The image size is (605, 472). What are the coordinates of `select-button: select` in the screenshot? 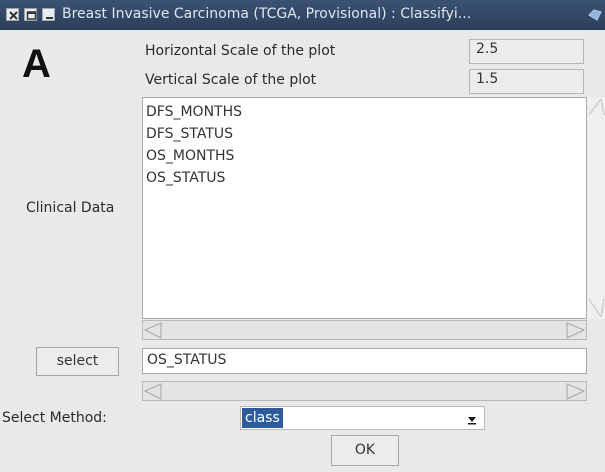 It's located at (77, 361).